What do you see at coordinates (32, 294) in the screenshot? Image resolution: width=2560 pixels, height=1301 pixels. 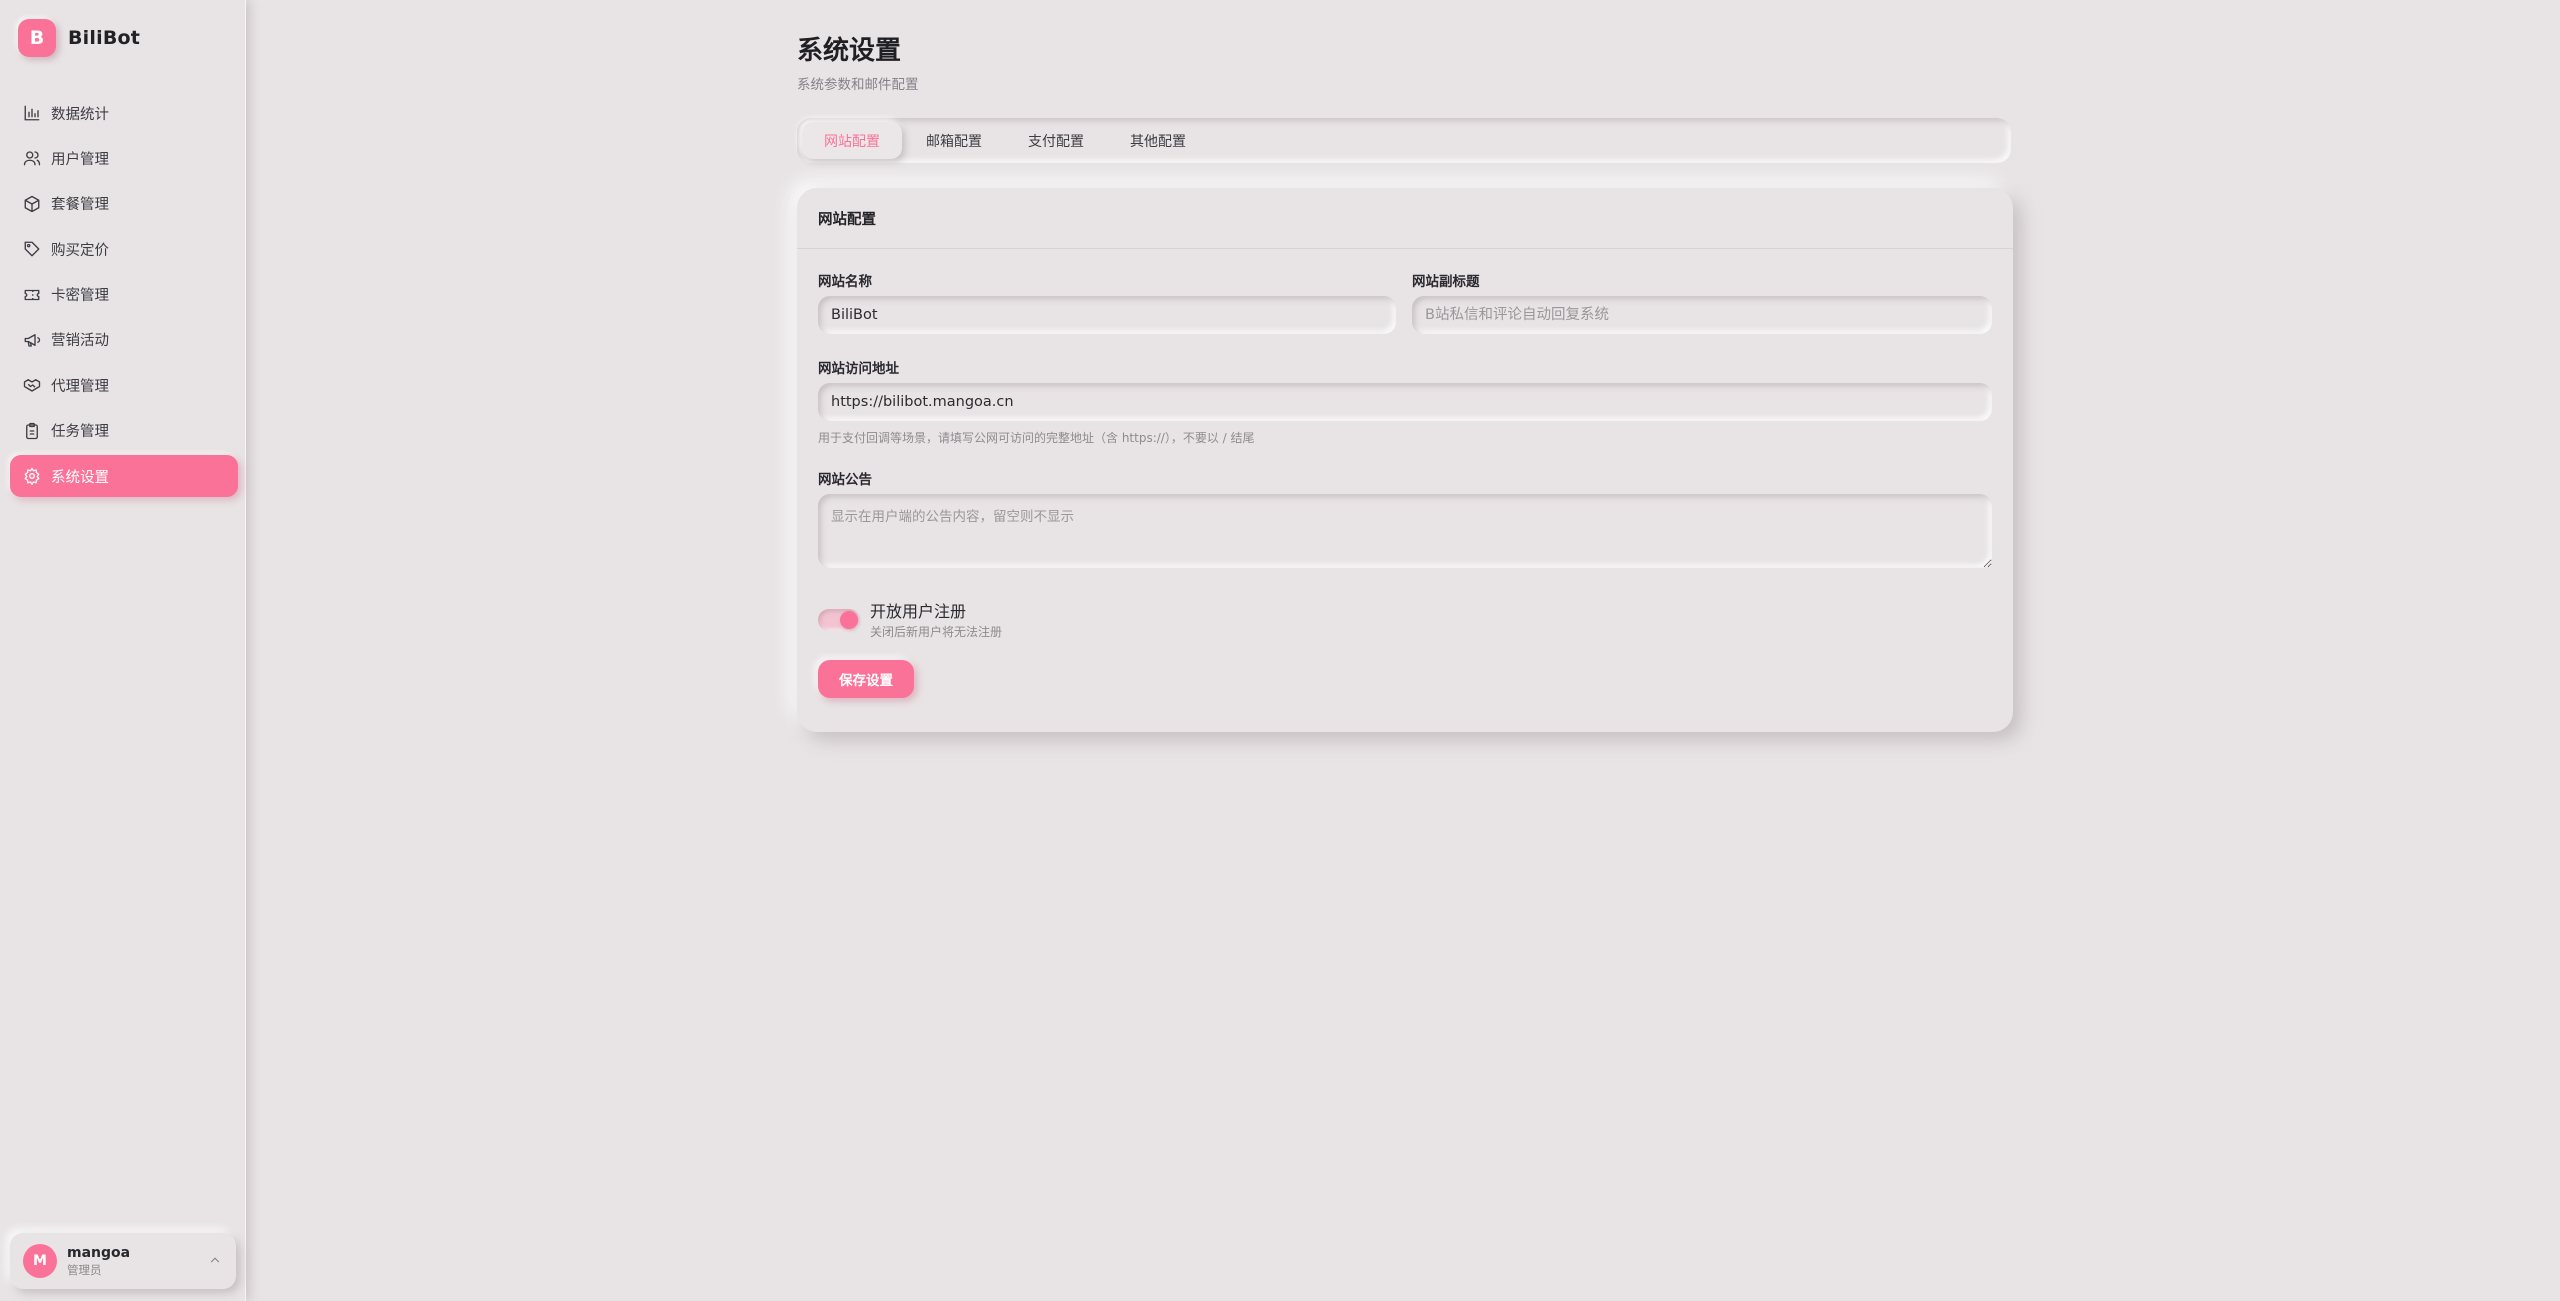 I see `ticket-icon` at bounding box center [32, 294].